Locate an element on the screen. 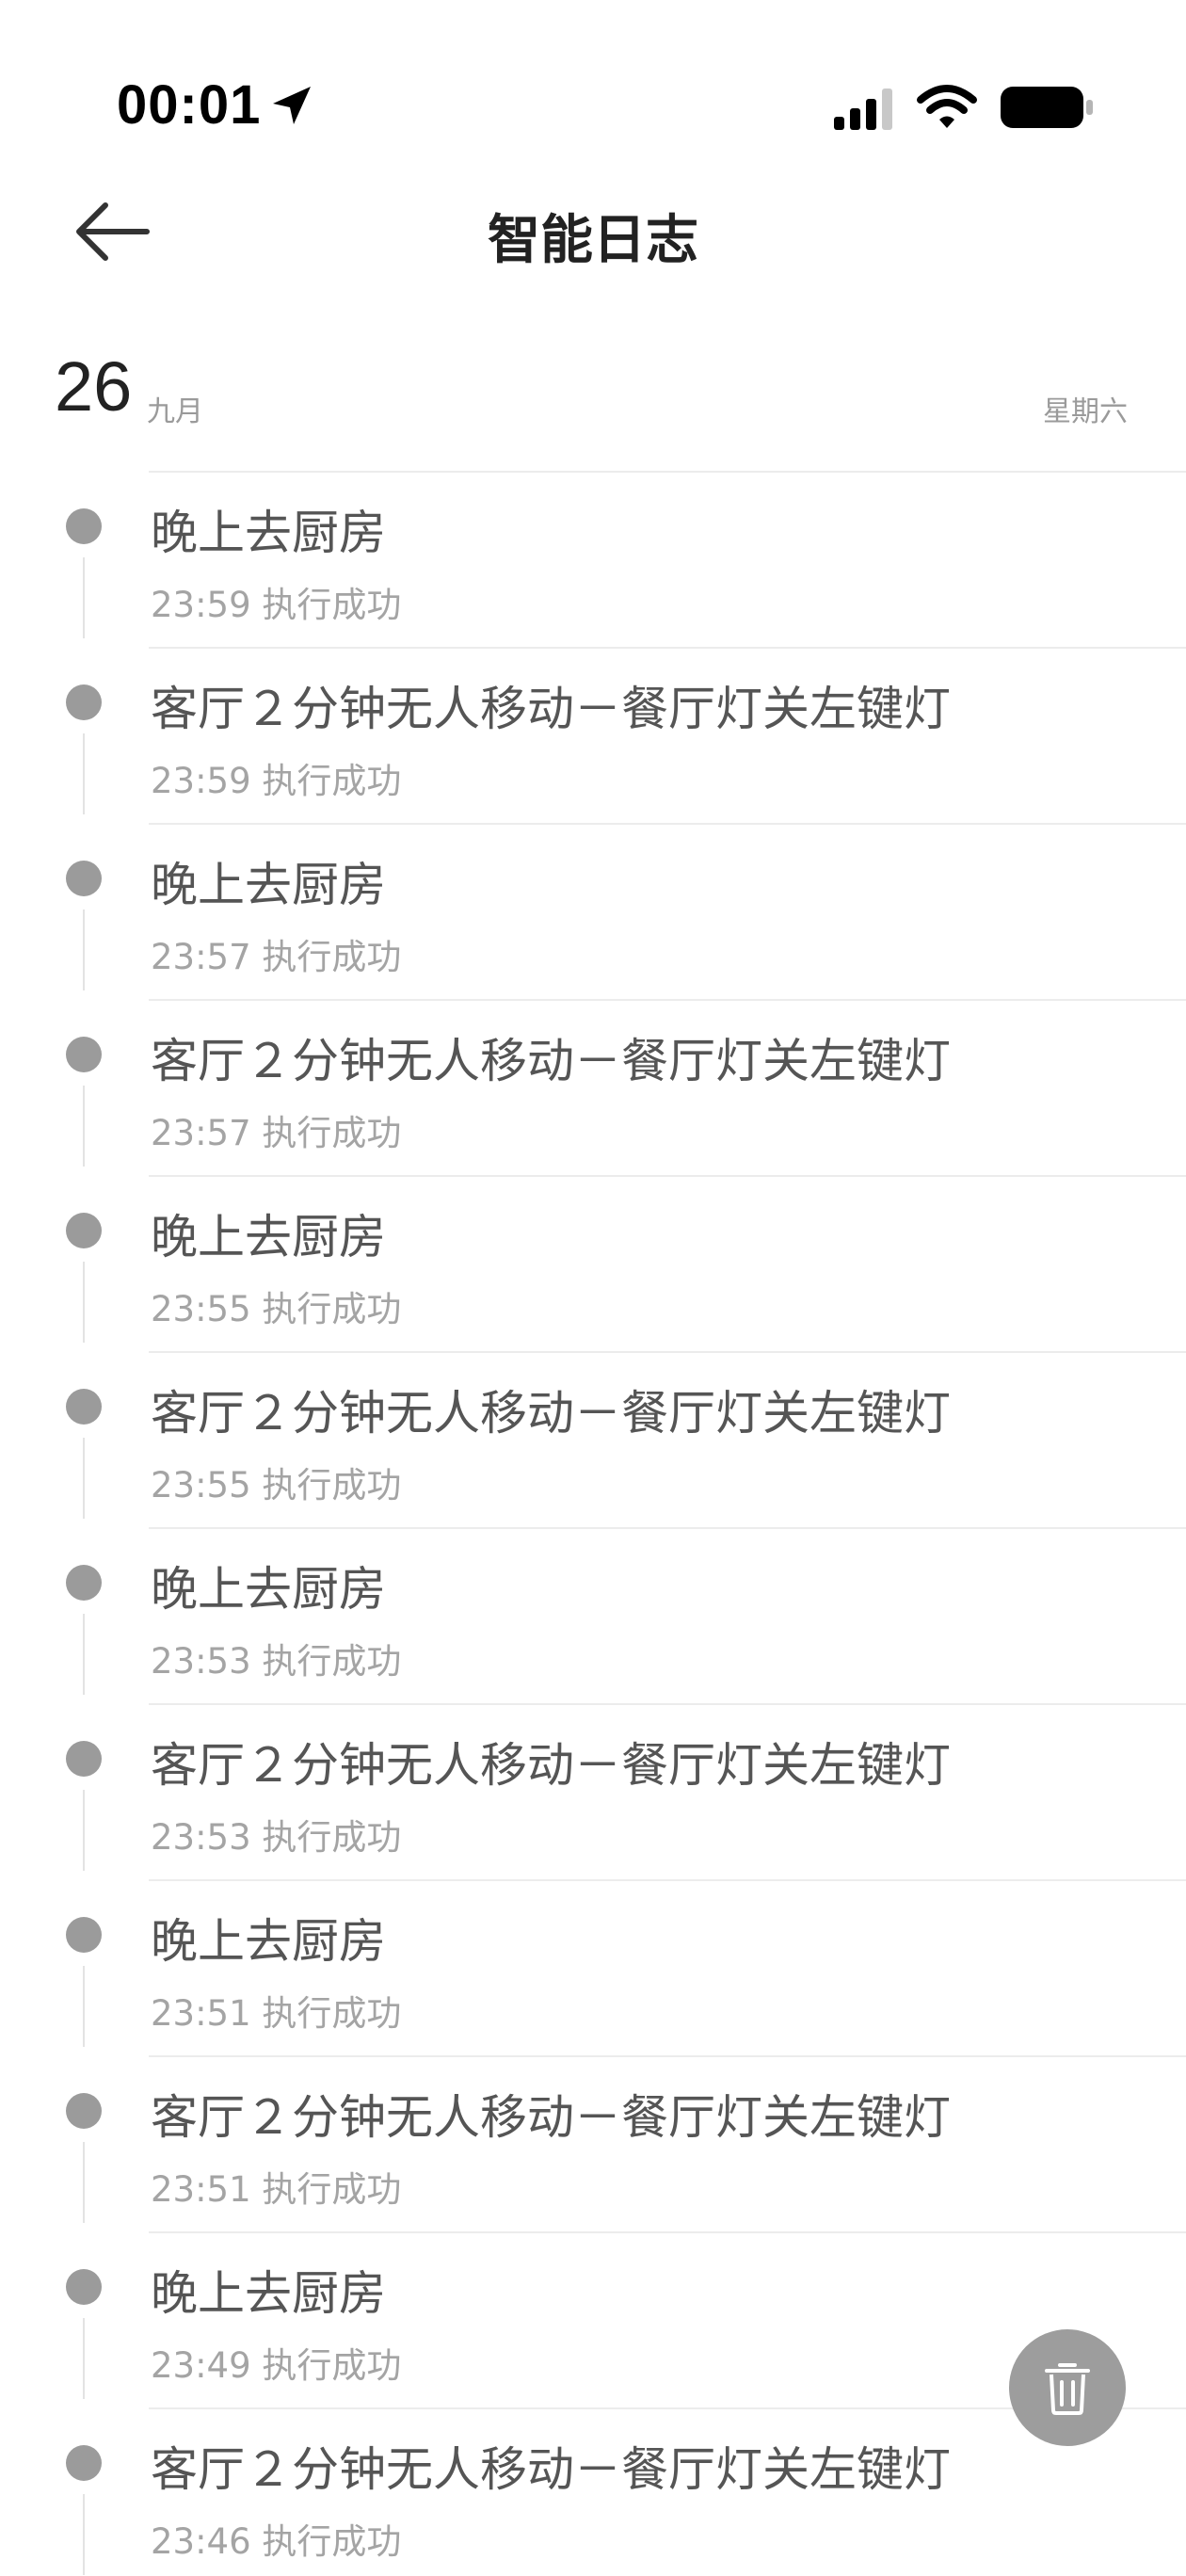  date-month: 九月 is located at coordinates (175, 411).